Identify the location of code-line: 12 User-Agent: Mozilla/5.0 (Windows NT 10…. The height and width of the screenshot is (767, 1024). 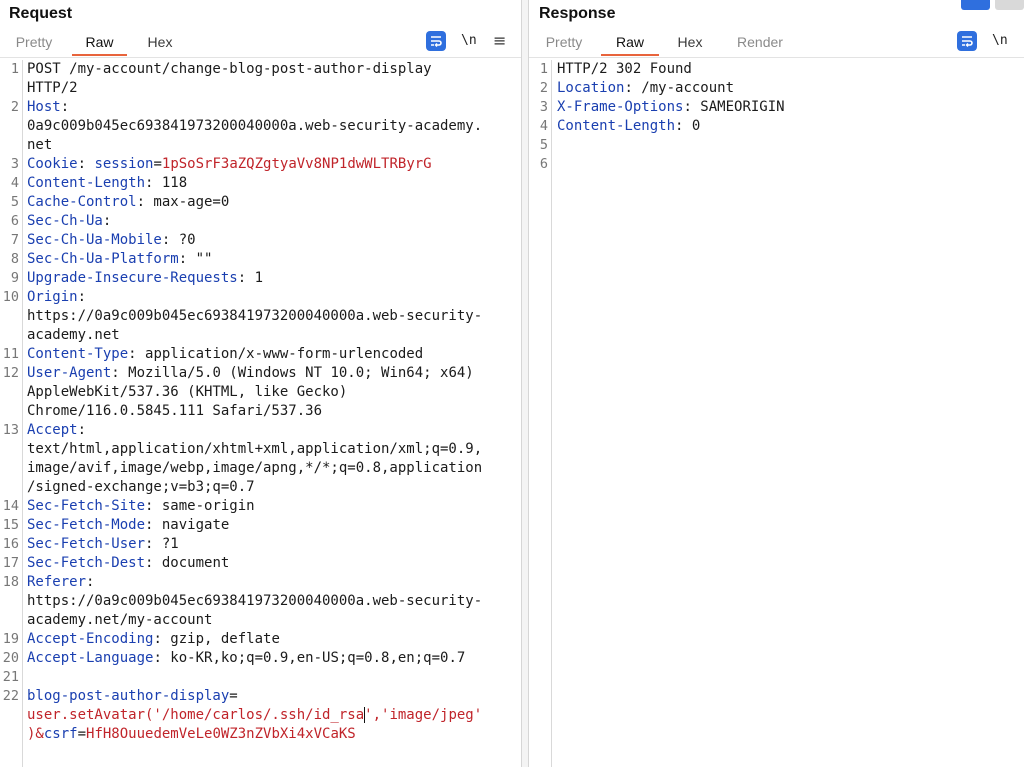
(260, 373).